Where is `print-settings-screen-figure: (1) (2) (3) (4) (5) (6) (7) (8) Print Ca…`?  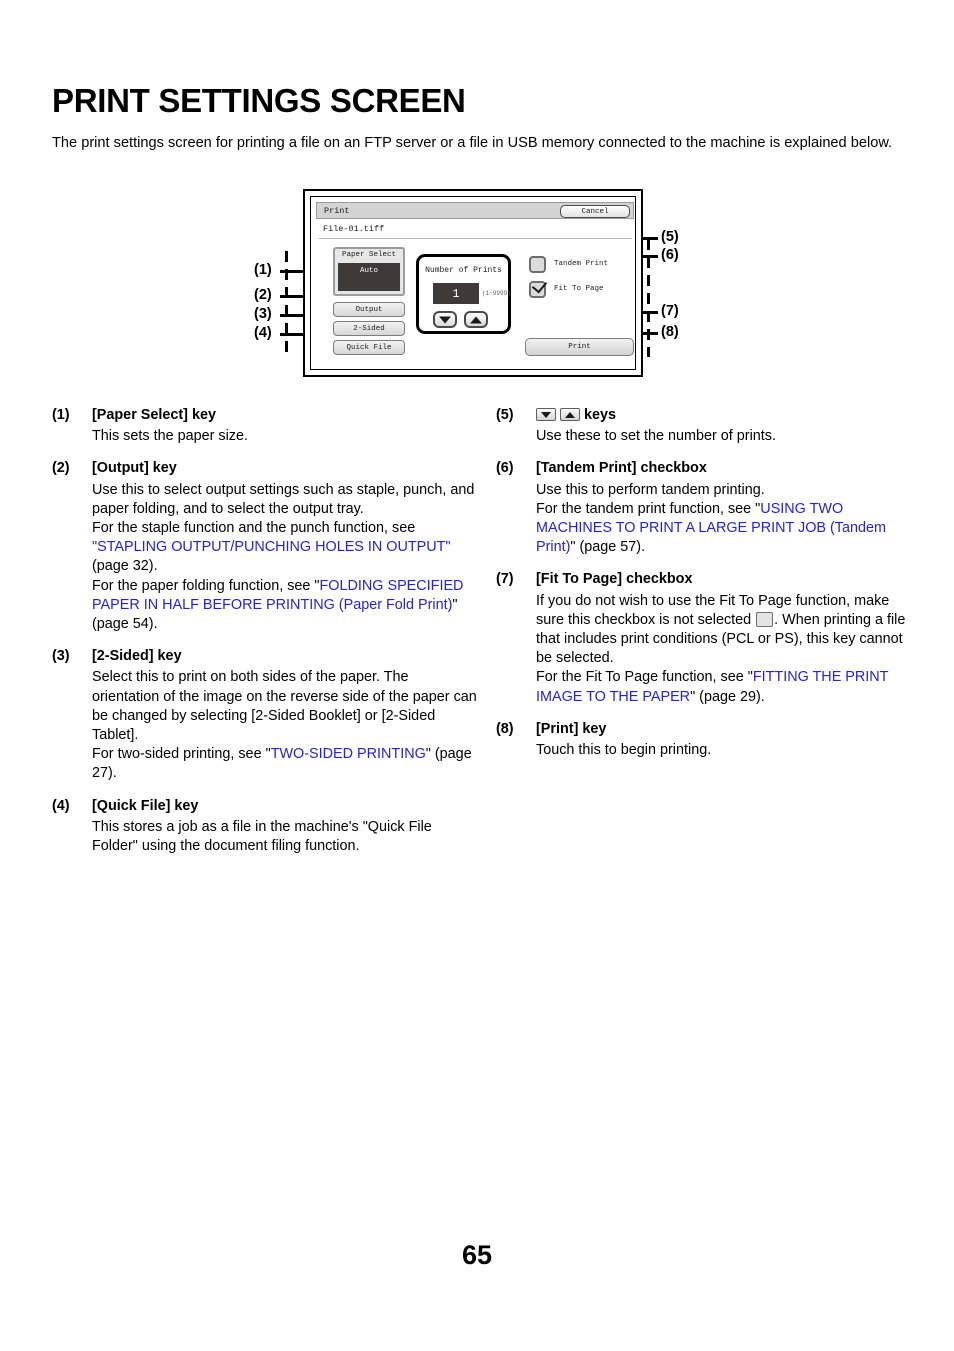 print-settings-screen-figure: (1) (2) (3) (4) (5) (6) (7) (8) Print Ca… is located at coordinates (479, 283).